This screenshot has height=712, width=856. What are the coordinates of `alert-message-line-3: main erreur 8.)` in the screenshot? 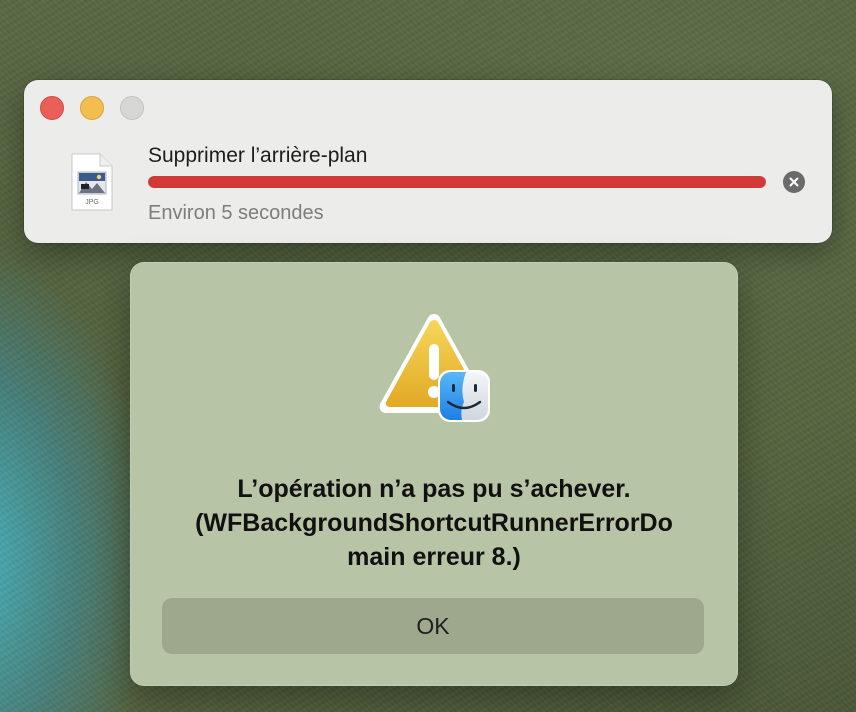 It's located at (434, 557).